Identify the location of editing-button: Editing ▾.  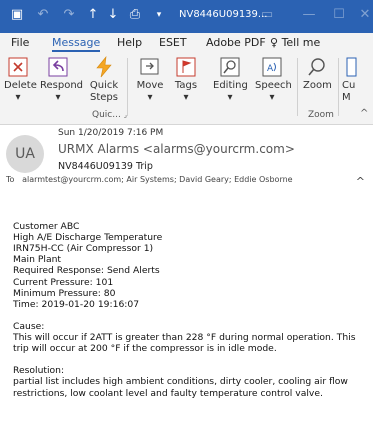
(230, 82).